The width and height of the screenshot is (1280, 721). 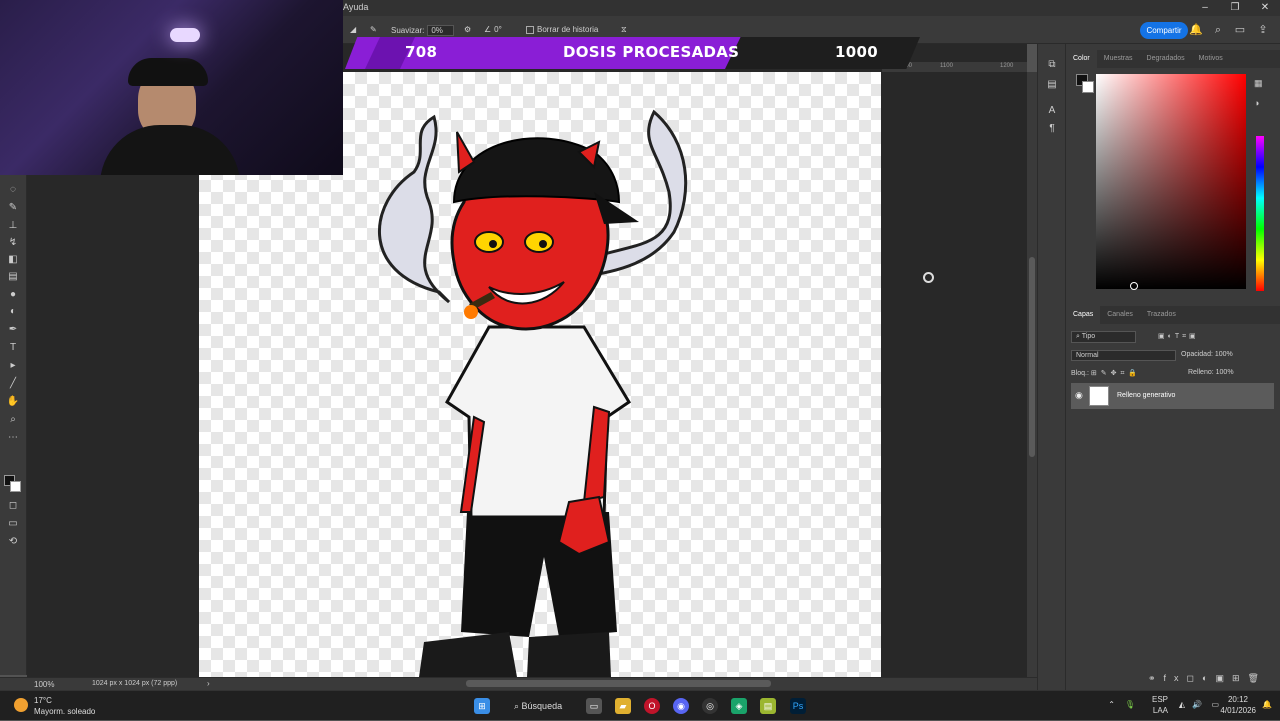 What do you see at coordinates (1052, 129) in the screenshot?
I see `paragraph-panel-icon: ¶` at bounding box center [1052, 129].